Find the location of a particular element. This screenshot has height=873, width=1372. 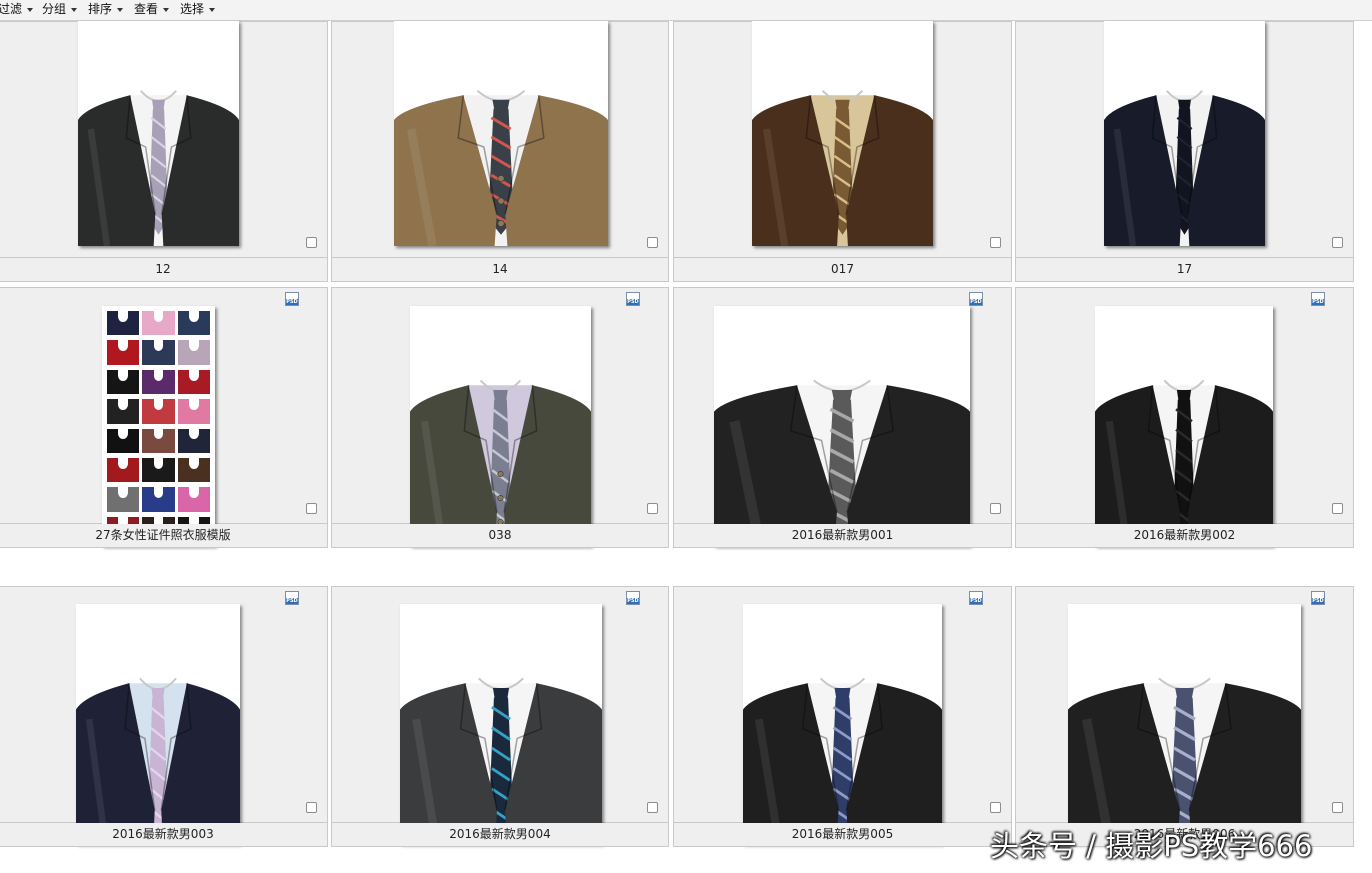

toolbar-menu-5: 选择 is located at coordinates (198, 9).